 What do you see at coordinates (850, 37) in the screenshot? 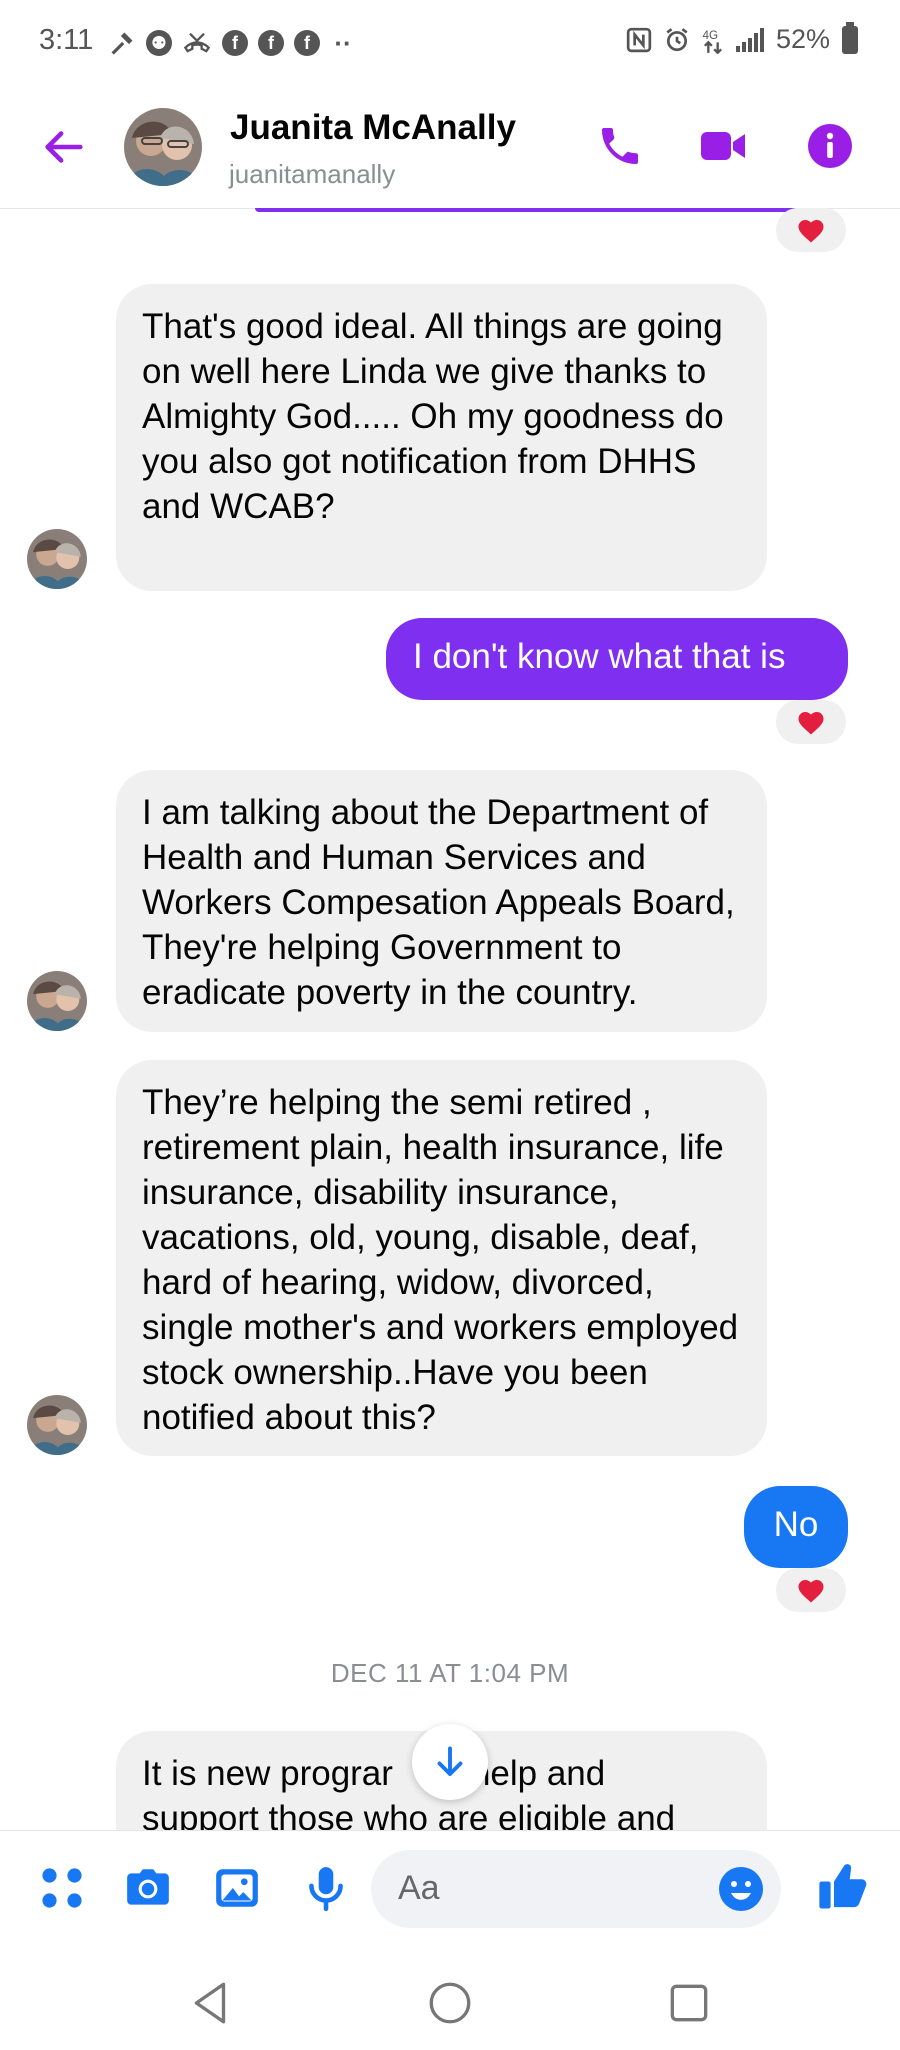
I see `battery-icon` at bounding box center [850, 37].